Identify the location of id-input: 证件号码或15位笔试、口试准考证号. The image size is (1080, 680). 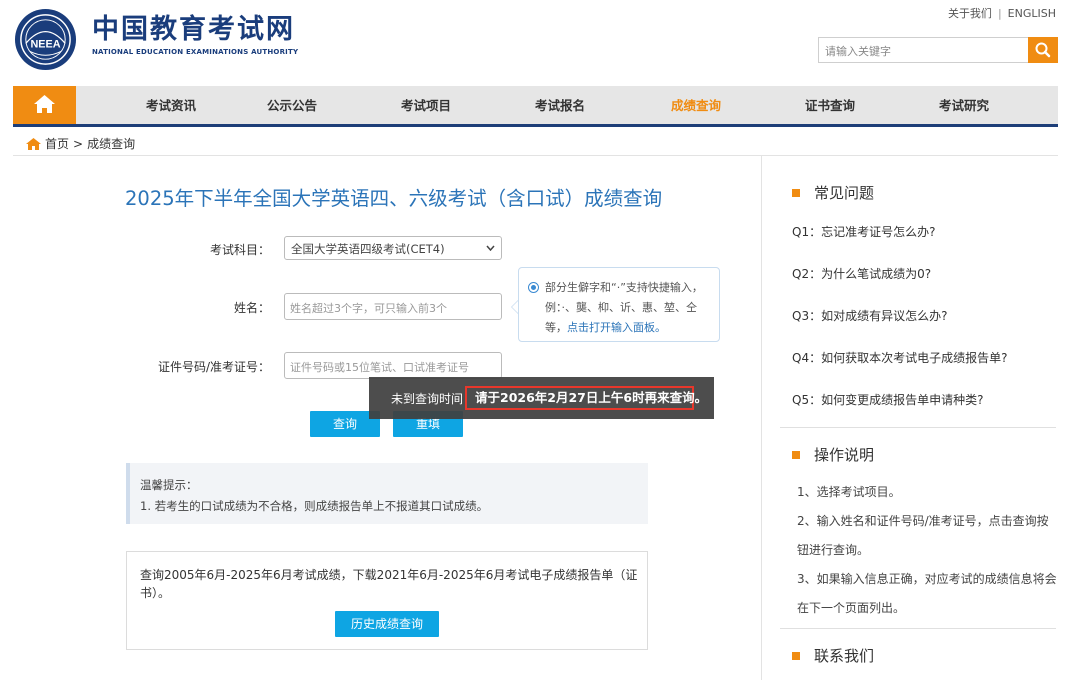
(393, 365).